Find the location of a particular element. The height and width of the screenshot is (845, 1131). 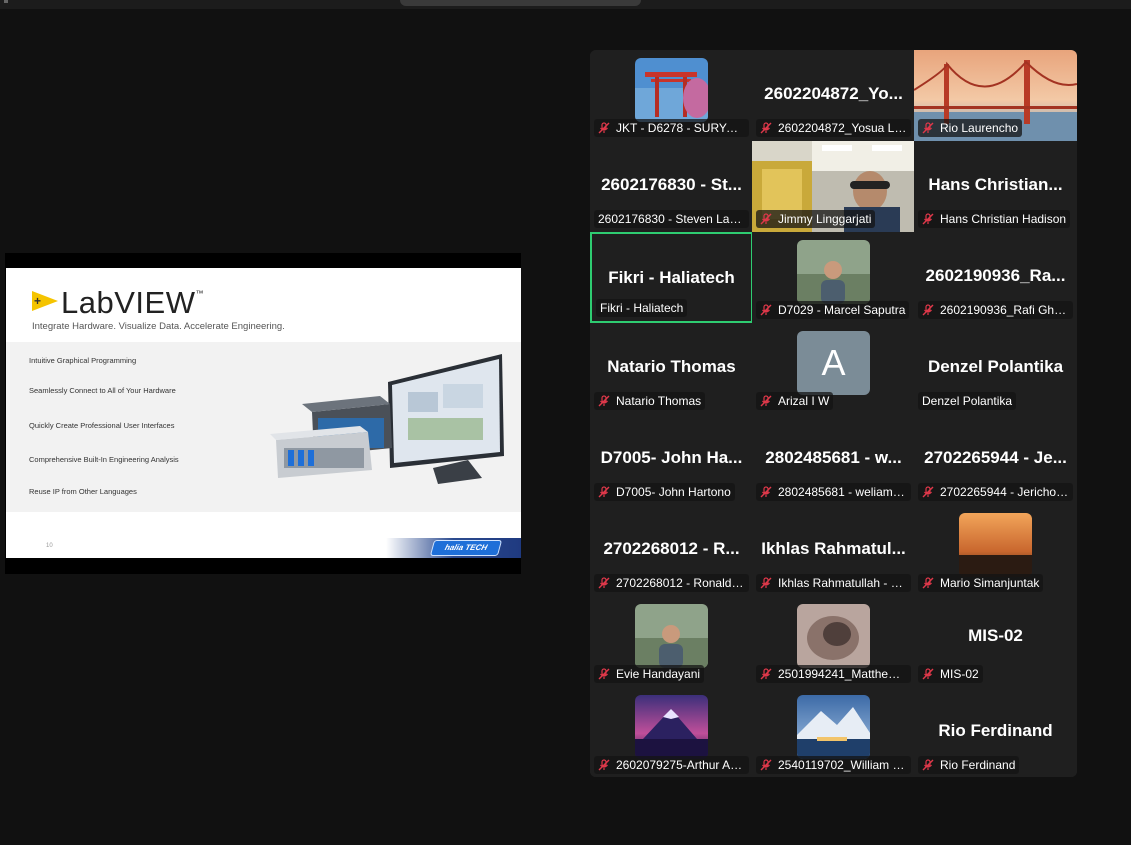

participant-tile: 2602190936_Ra... 2602190936_Rafi Ghazi B is located at coordinates (995, 277).